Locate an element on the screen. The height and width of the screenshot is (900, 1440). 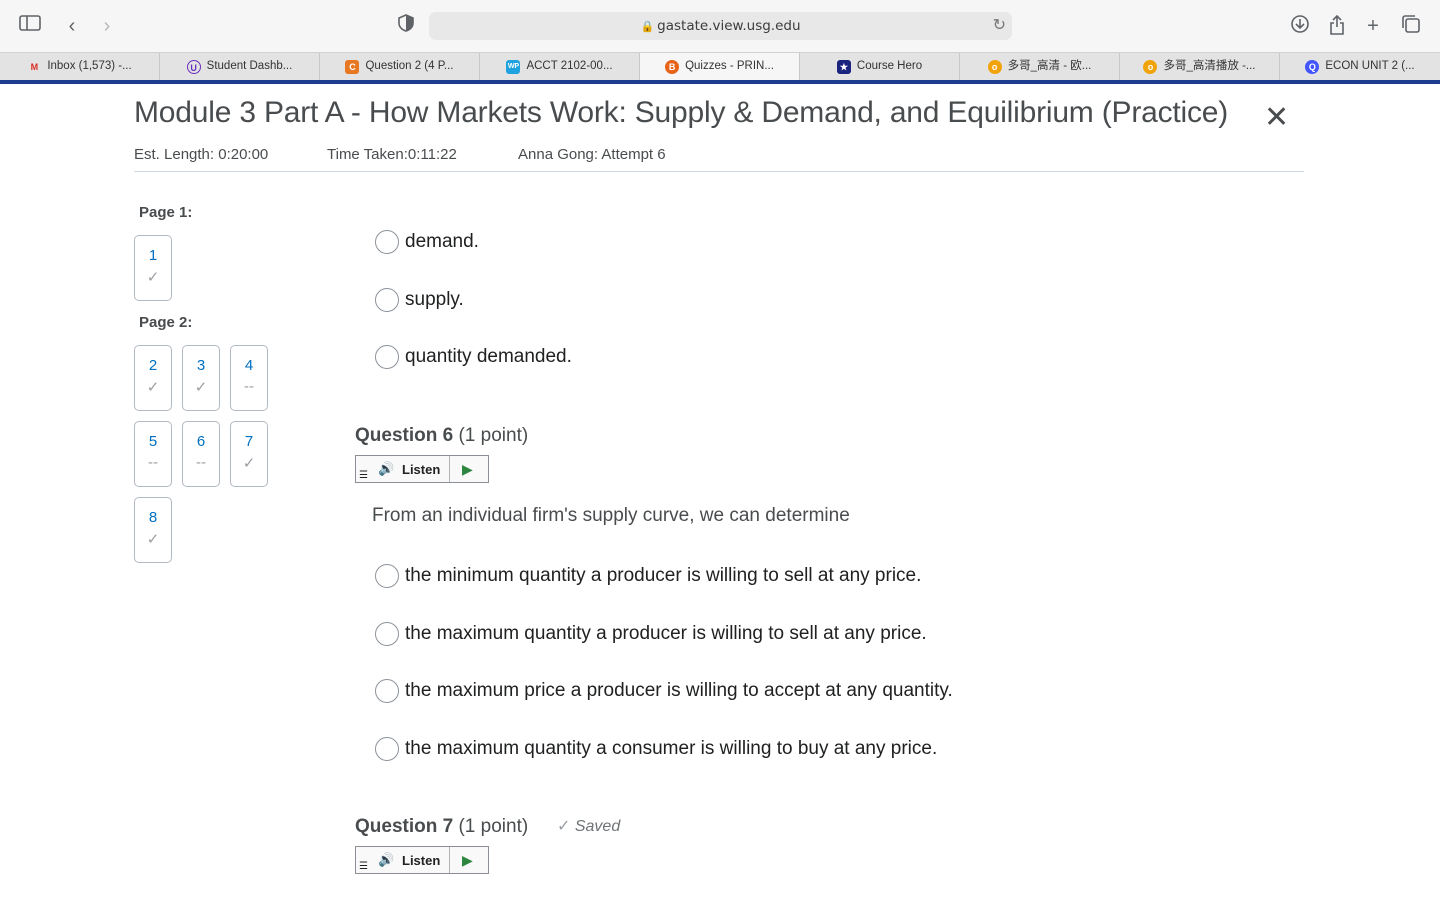
back-arrow-icon: ‹ is located at coordinates (72, 26).